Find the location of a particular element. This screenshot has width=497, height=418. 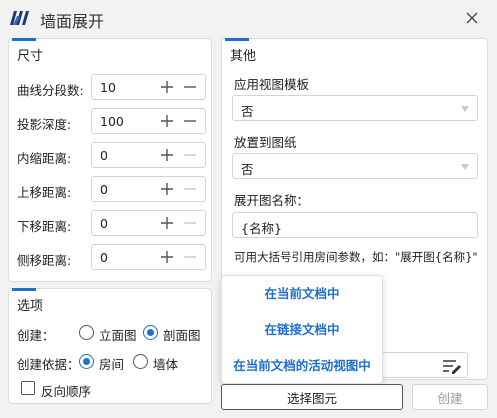

basis-label: 创建依据： is located at coordinates (48, 364).